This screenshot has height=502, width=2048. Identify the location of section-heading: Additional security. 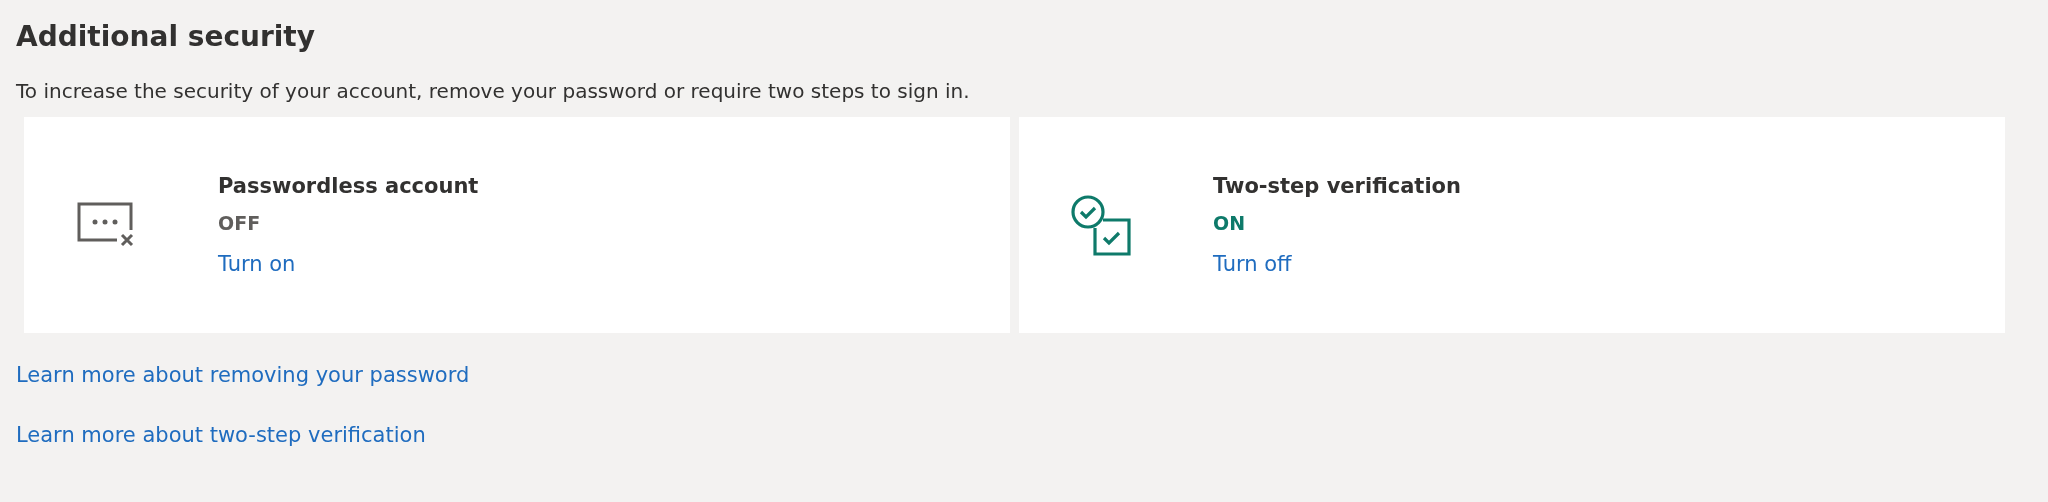
(166, 36).